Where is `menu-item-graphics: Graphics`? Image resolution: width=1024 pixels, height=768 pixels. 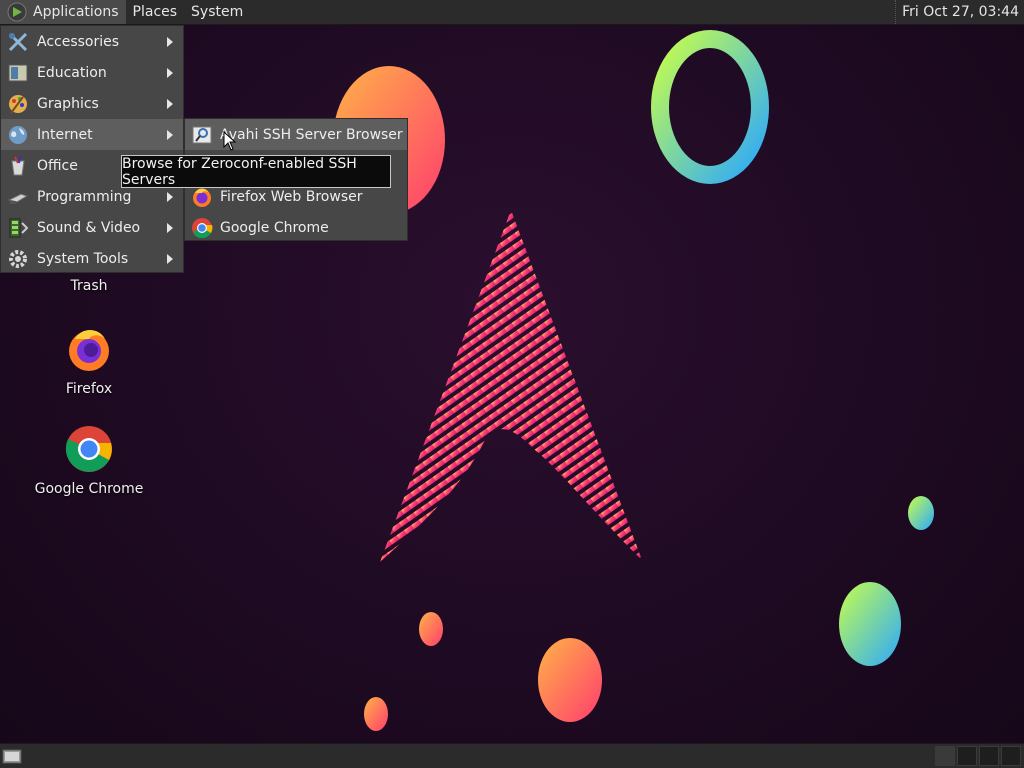
menu-item-graphics: Graphics is located at coordinates (92, 103).